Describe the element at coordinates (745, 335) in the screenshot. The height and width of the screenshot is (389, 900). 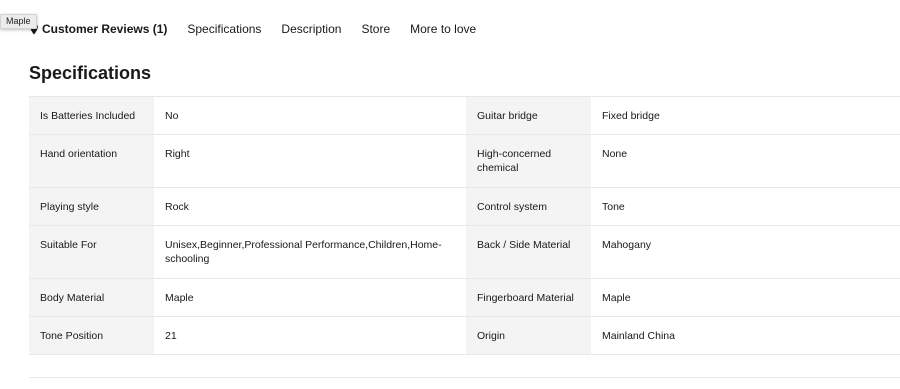
I see `spec-value: Mainland China` at that location.